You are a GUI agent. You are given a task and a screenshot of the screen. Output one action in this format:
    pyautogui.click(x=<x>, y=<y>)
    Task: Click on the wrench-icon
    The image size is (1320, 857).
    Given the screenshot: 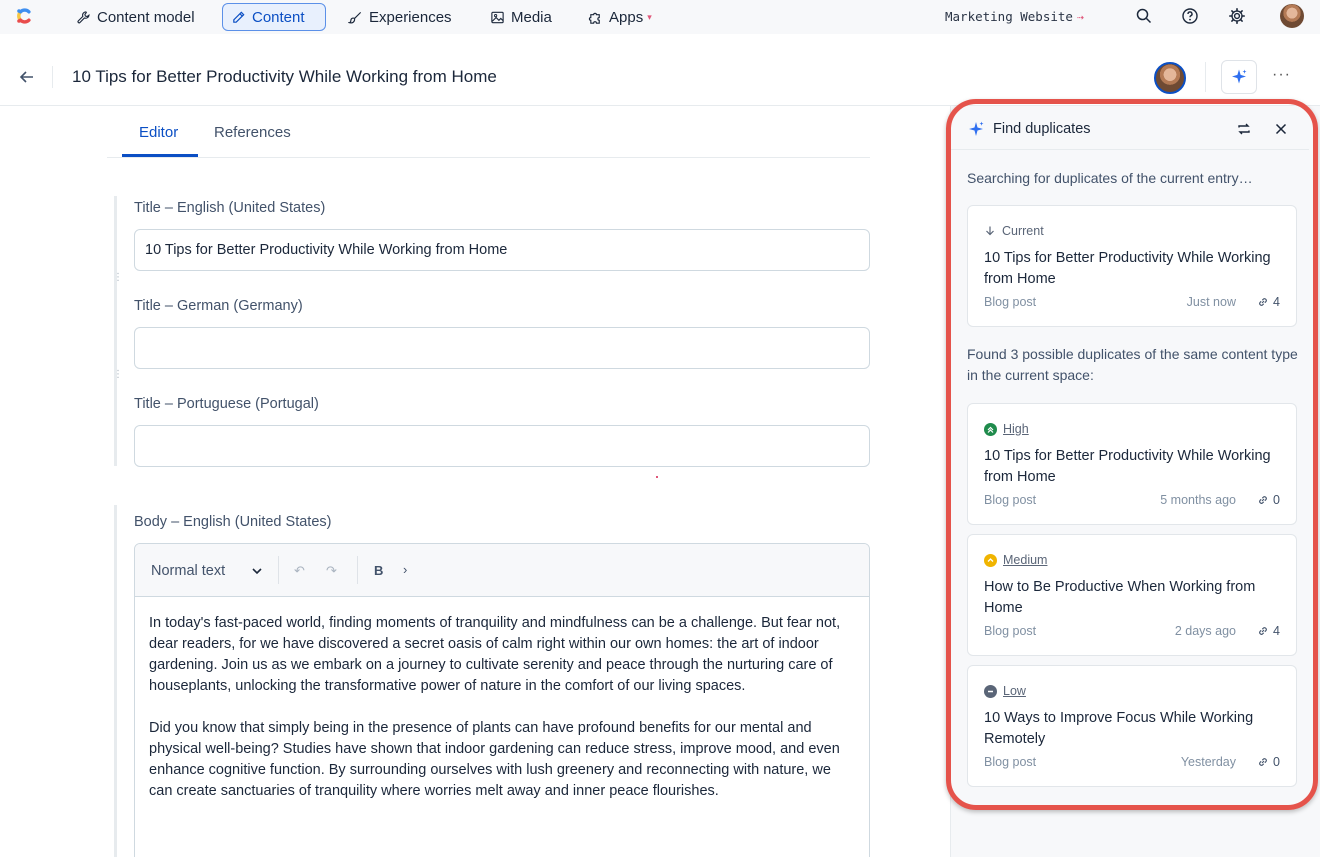 What is the action you would take?
    pyautogui.click(x=83, y=16)
    